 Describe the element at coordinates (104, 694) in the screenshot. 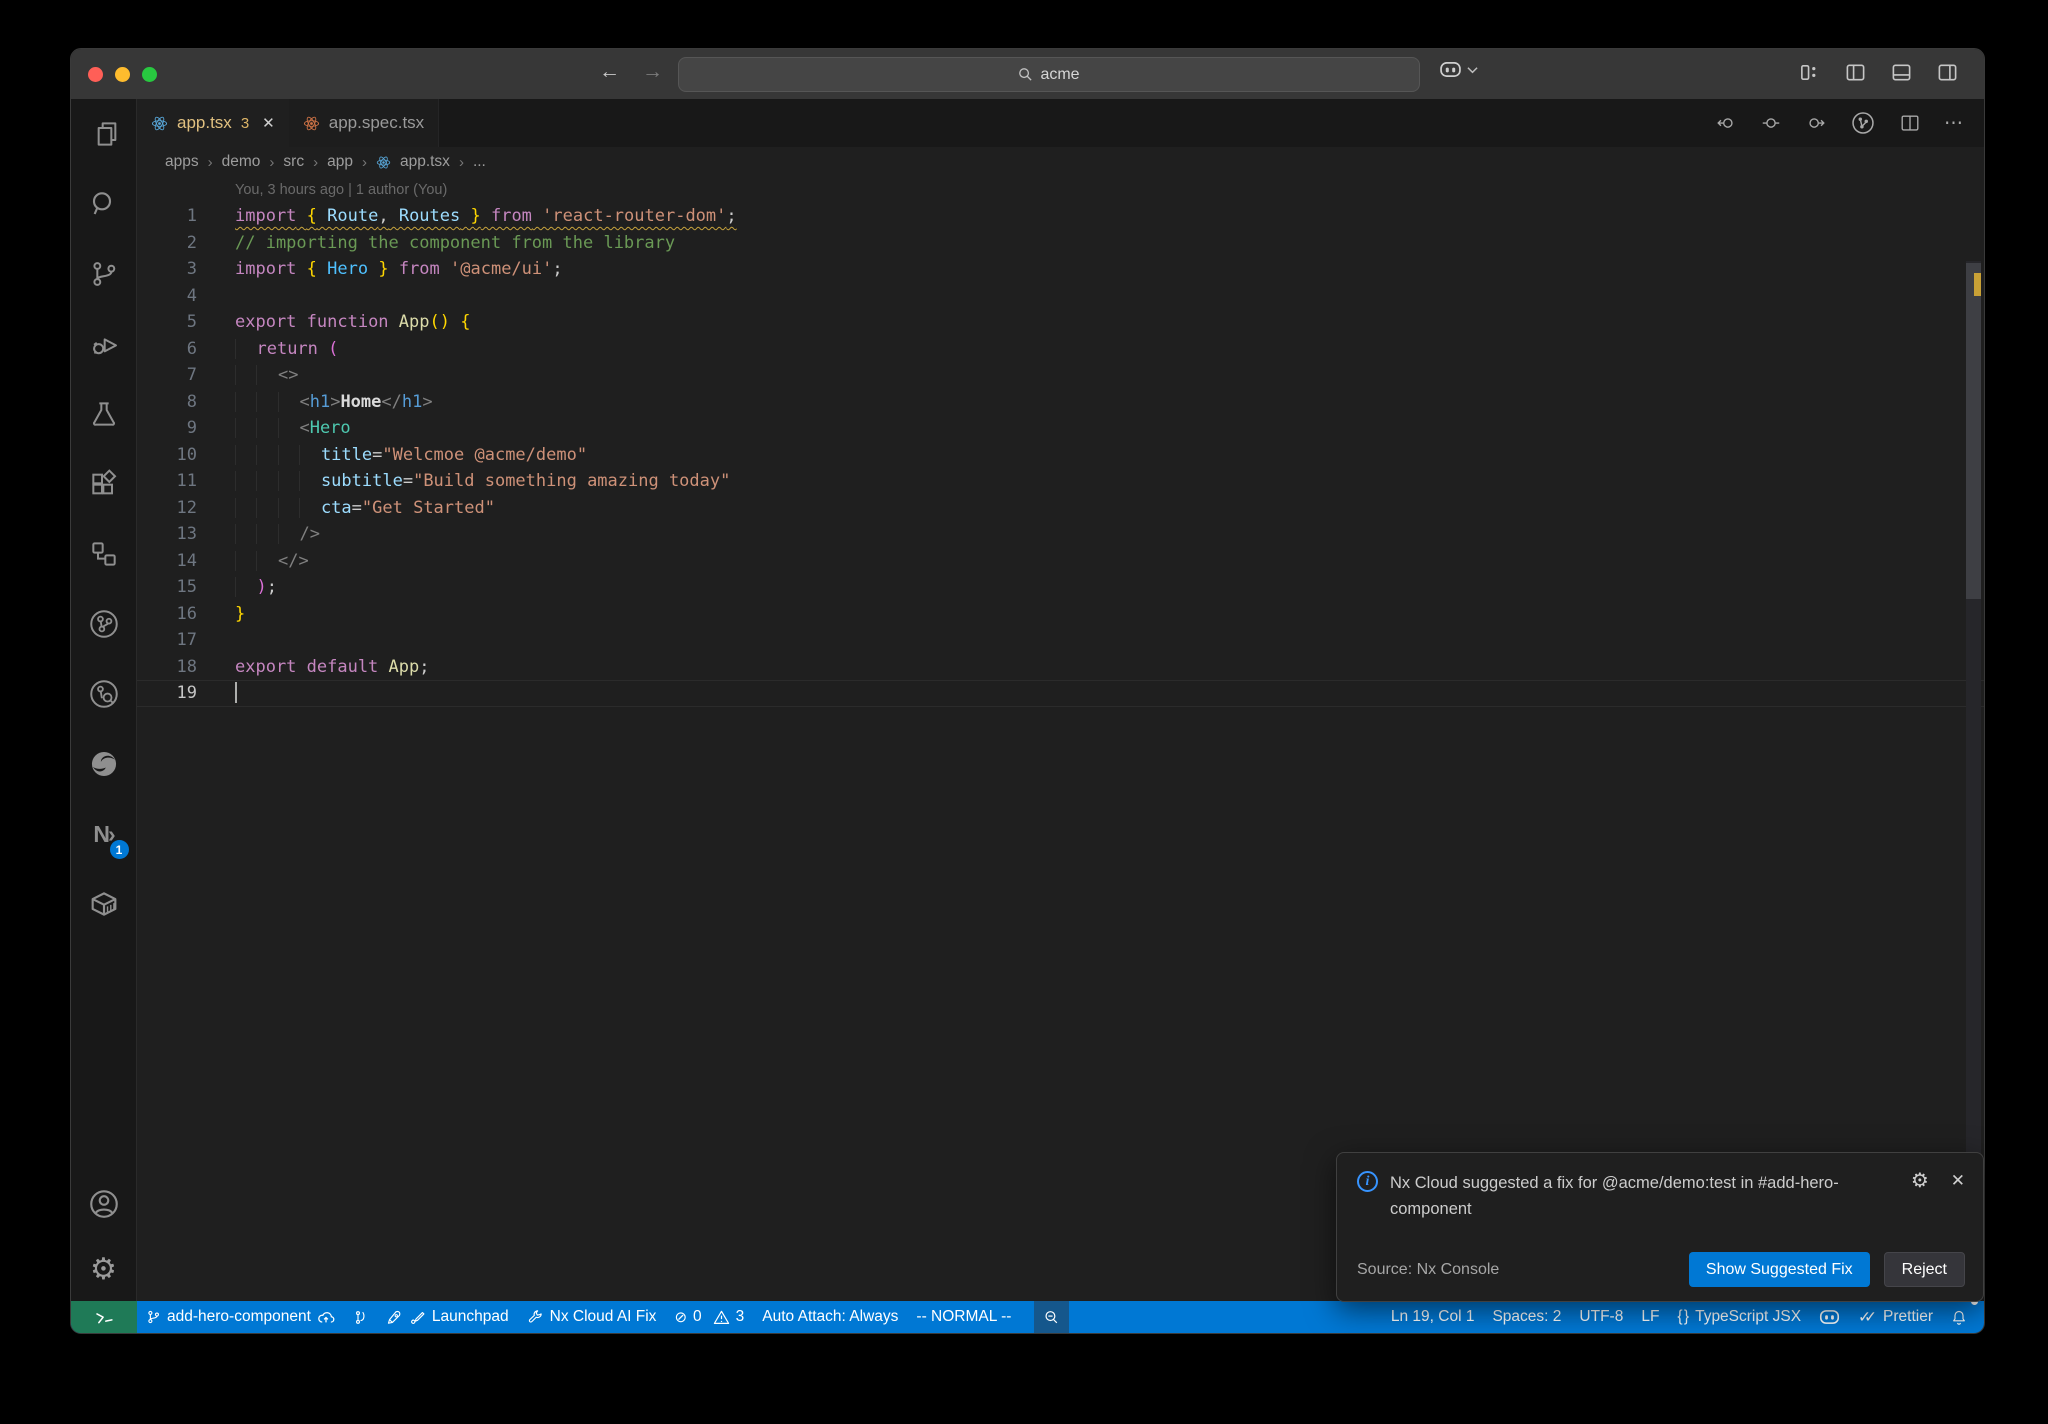

I see `sidebar-item-gitlens-inspect` at that location.